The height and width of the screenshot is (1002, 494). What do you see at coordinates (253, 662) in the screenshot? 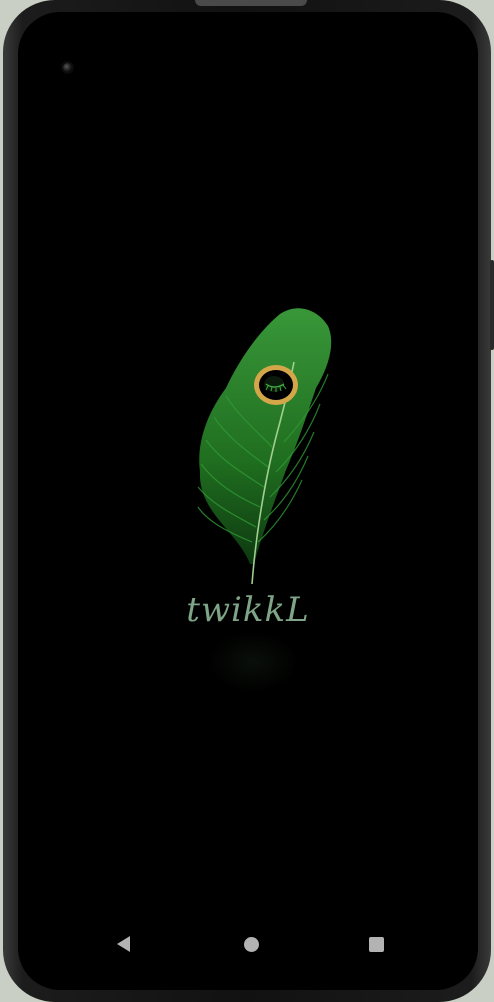
I see `logo-reflection` at bounding box center [253, 662].